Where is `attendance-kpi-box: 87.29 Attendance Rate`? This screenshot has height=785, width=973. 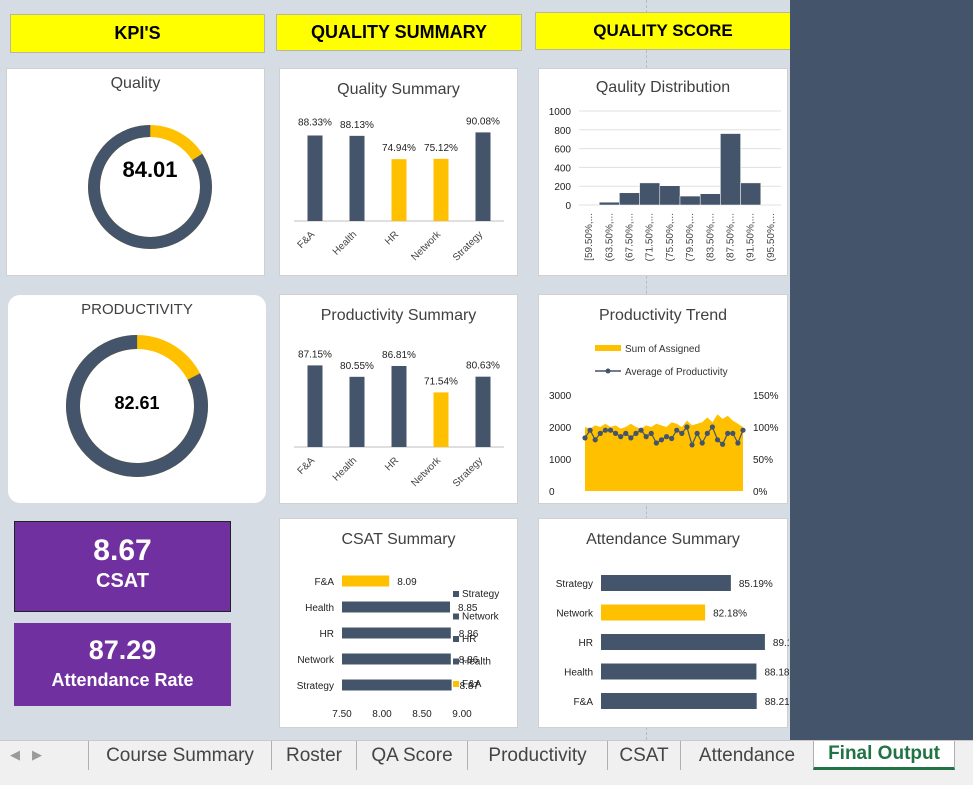 attendance-kpi-box: 87.29 Attendance Rate is located at coordinates (122, 664).